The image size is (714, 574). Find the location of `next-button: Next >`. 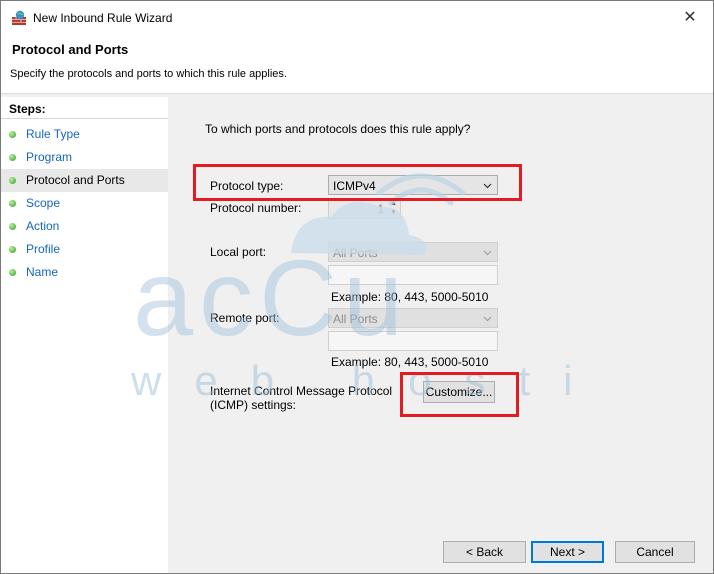

next-button: Next > is located at coordinates (567, 552).